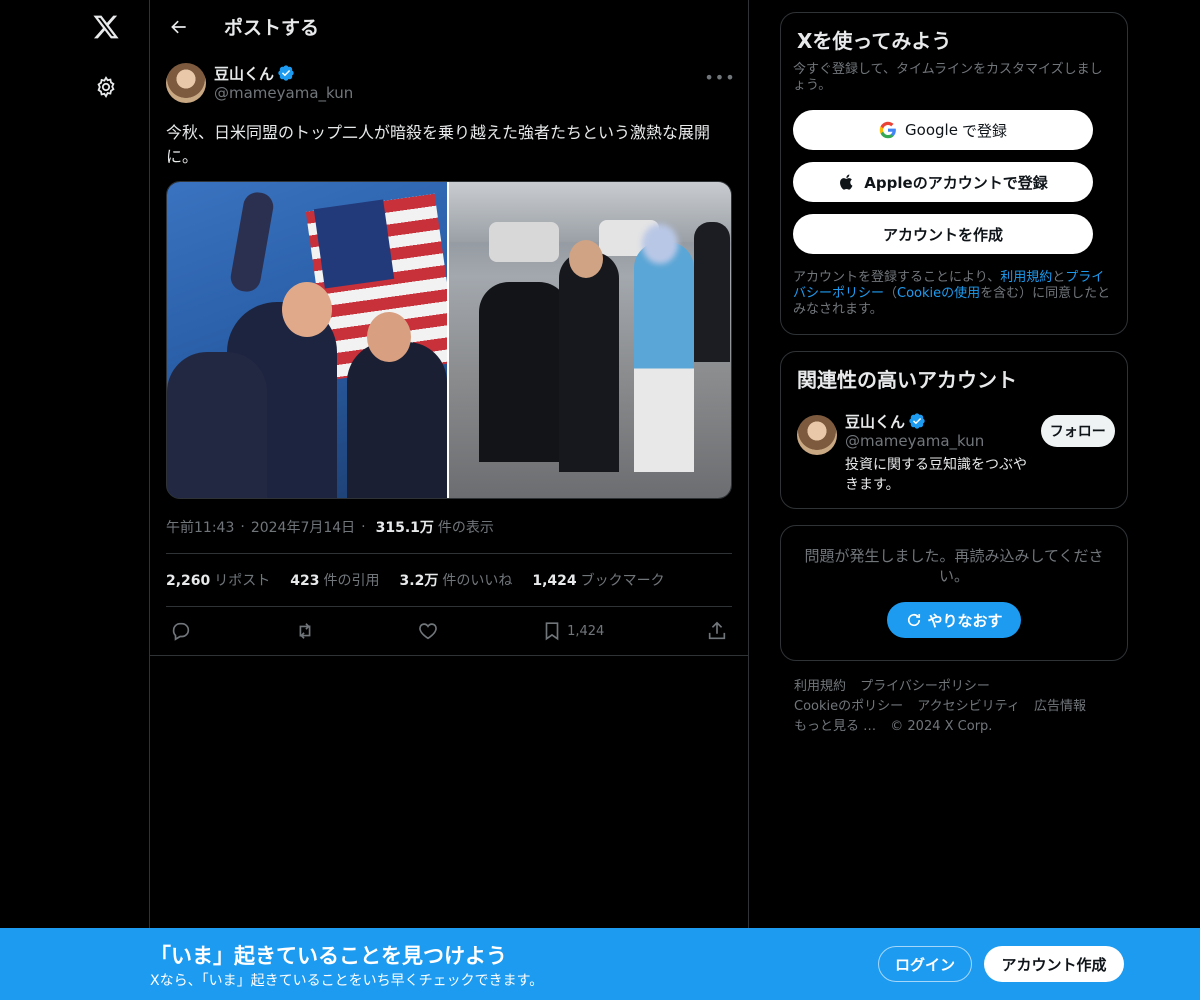 The height and width of the screenshot is (1000, 1200). What do you see at coordinates (846, 182) in the screenshot?
I see `apple-logo-icon` at bounding box center [846, 182].